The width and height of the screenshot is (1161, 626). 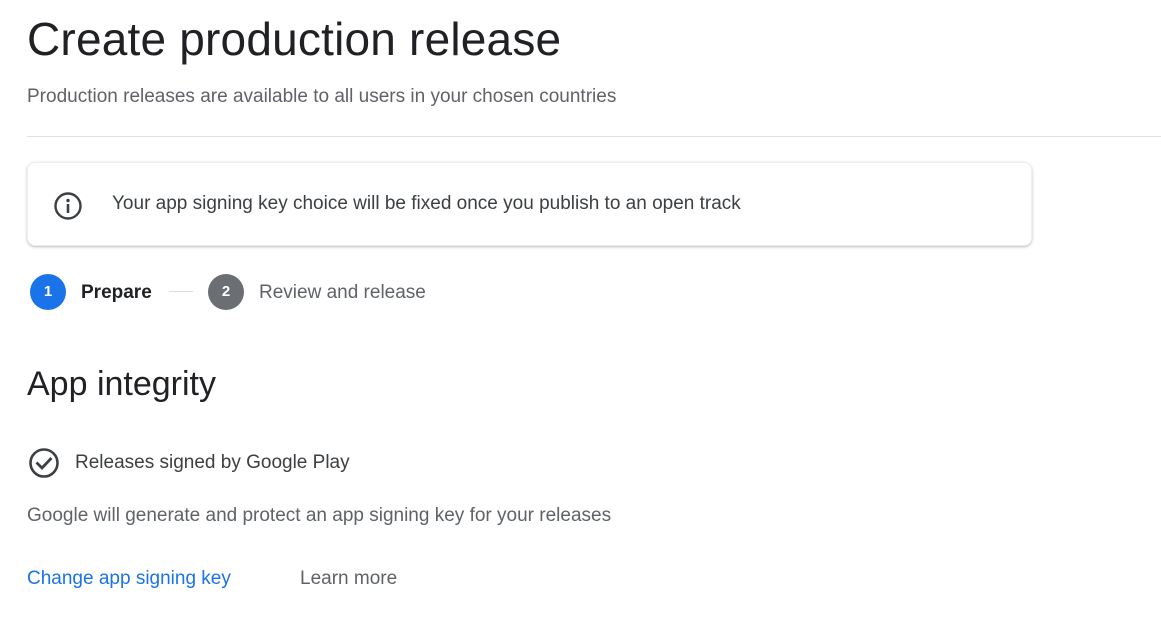 I want to click on learn-more-button: Learn more, so click(x=348, y=579).